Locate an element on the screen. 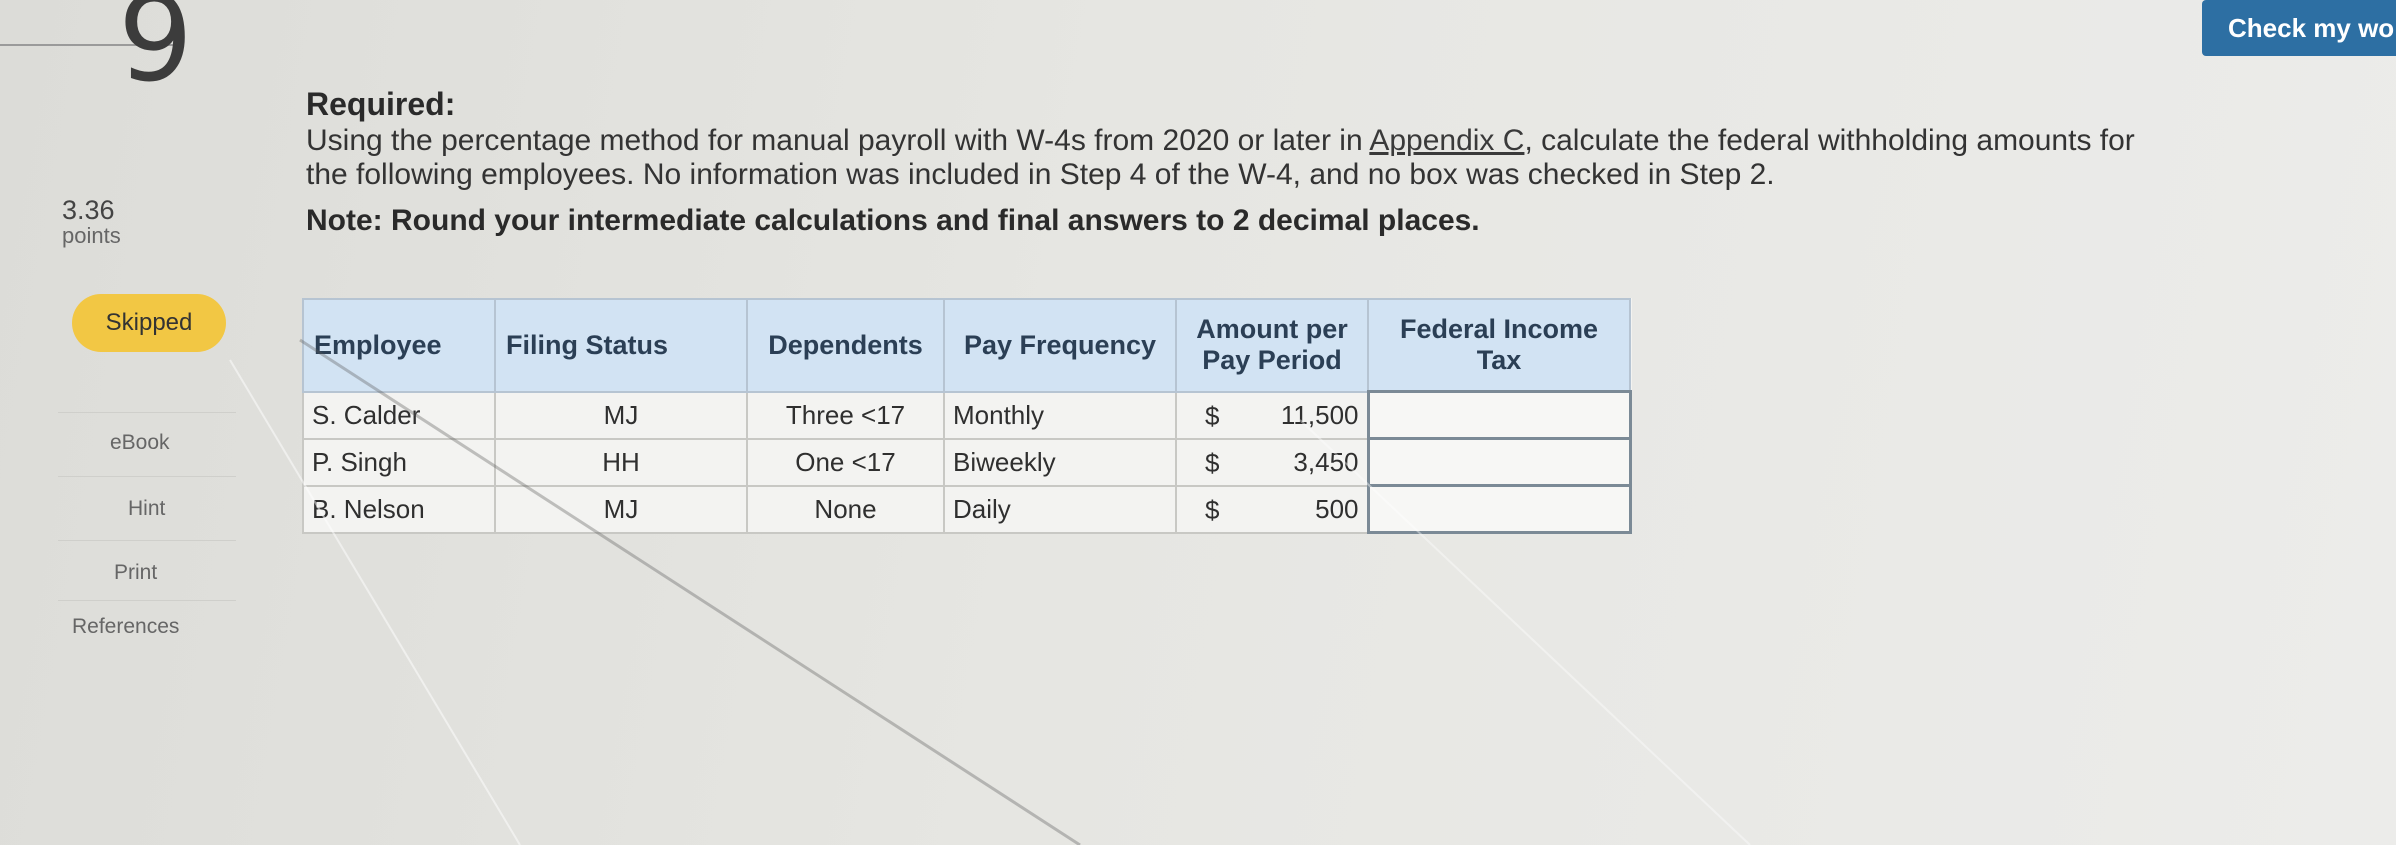  employee-name: S. Calder is located at coordinates (399, 415).